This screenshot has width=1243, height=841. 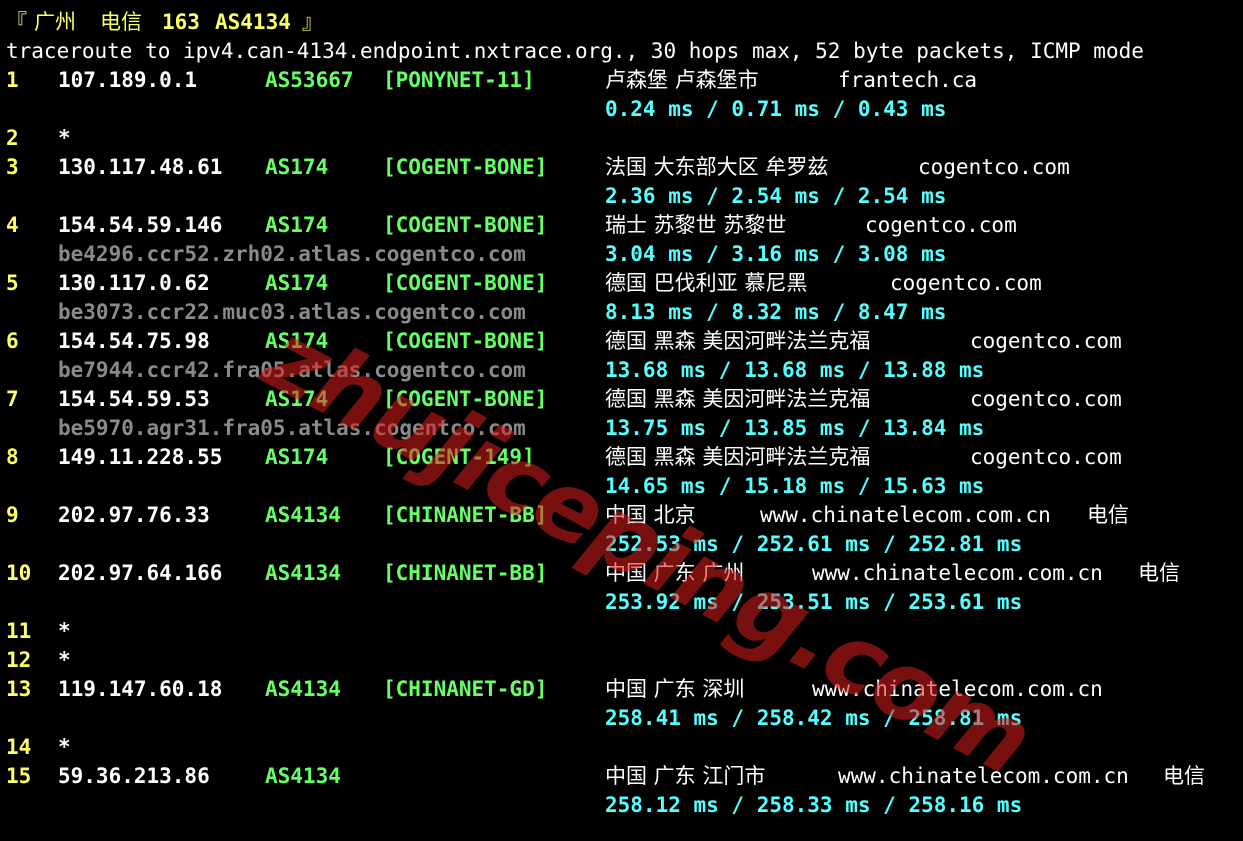 What do you see at coordinates (776, 109) in the screenshot?
I see `hop-rtt: 0.24 ms / 0.71 ms / 0.43 ms` at bounding box center [776, 109].